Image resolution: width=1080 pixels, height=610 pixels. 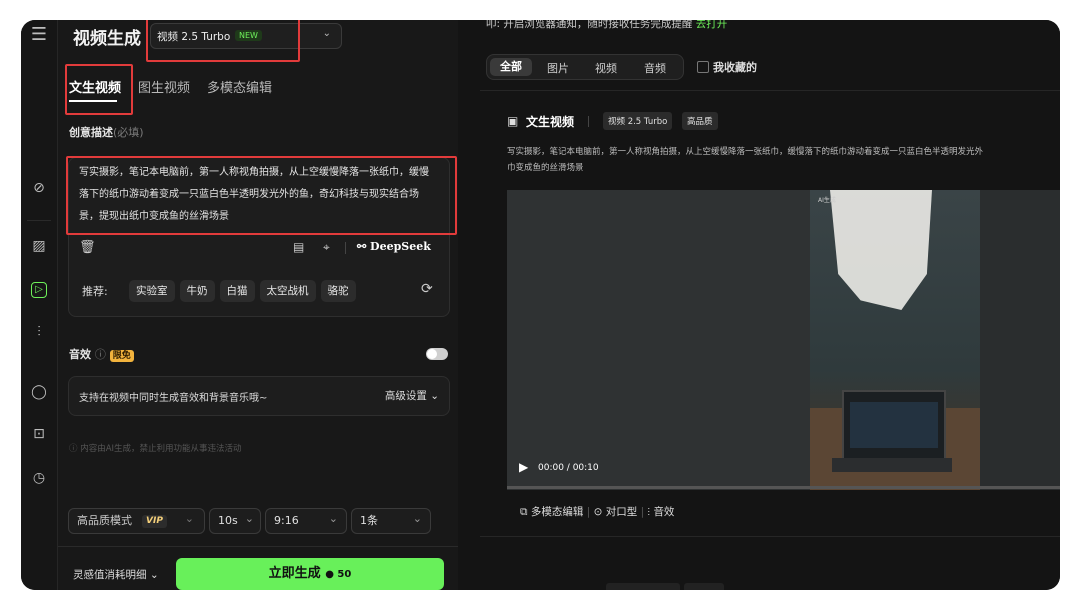 I want to click on filter-all: 全部, so click(x=511, y=67).